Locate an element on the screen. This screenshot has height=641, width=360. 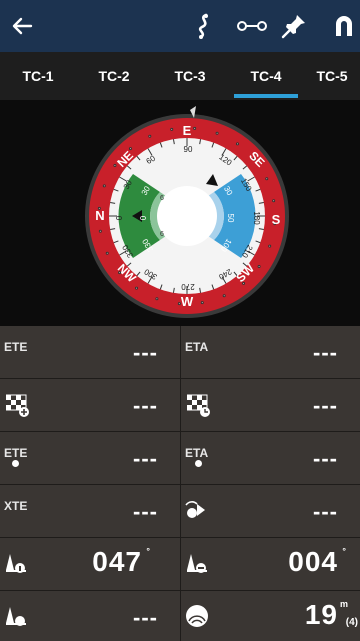
ete-waypoint-value: --- is located at coordinates (145, 458).